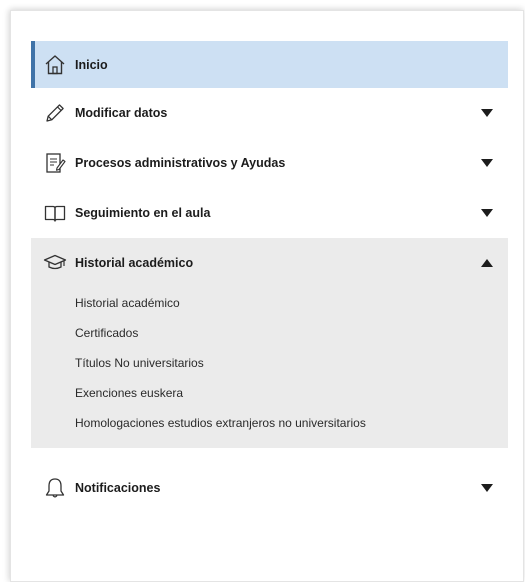 The height and width of the screenshot is (582, 525). I want to click on pencil-icon, so click(55, 113).